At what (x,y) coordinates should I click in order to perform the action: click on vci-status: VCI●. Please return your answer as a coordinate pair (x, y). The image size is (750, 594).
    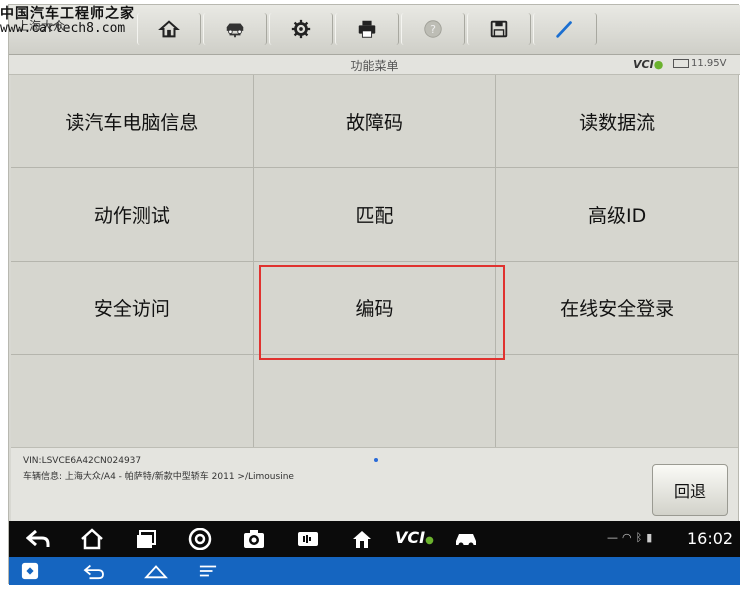
    Looking at the image, I should click on (648, 64).